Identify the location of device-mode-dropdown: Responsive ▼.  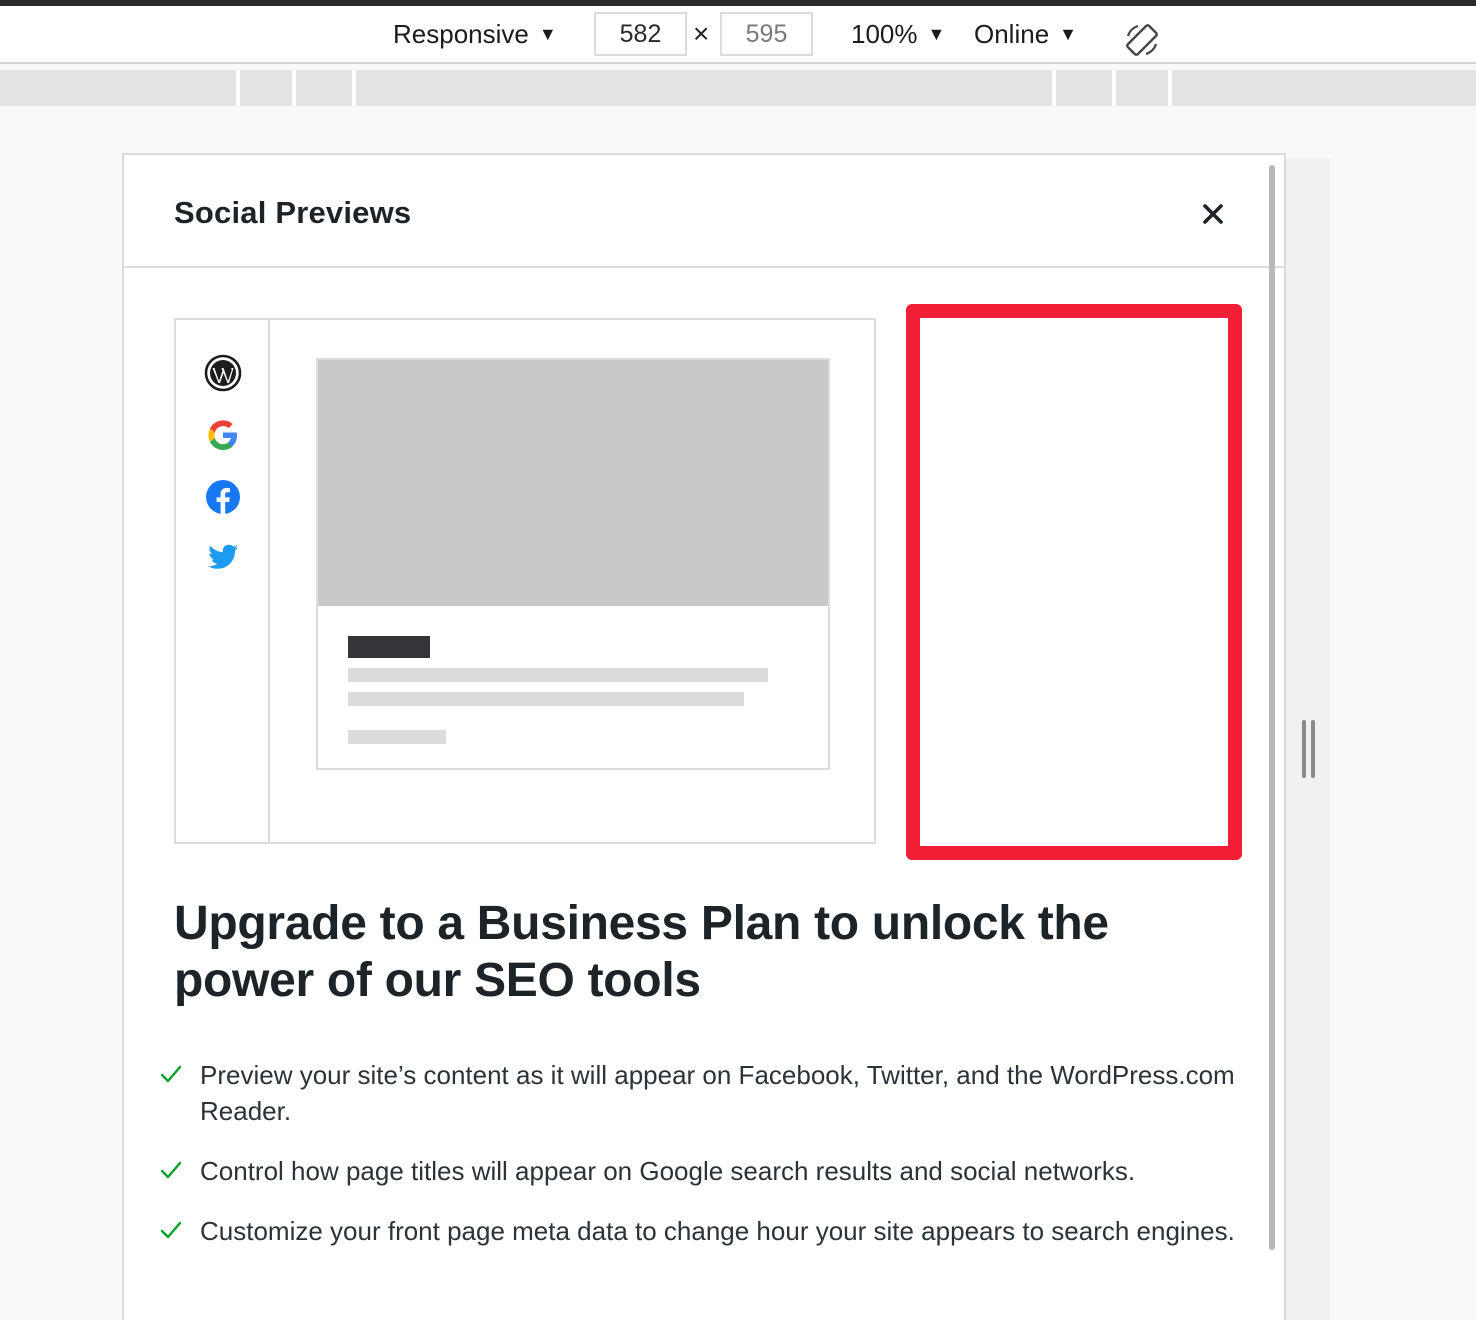
(475, 34).